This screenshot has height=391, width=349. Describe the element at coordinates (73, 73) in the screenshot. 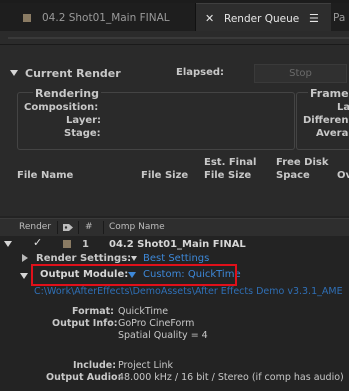

I see `current-render-title: Current Render` at that location.